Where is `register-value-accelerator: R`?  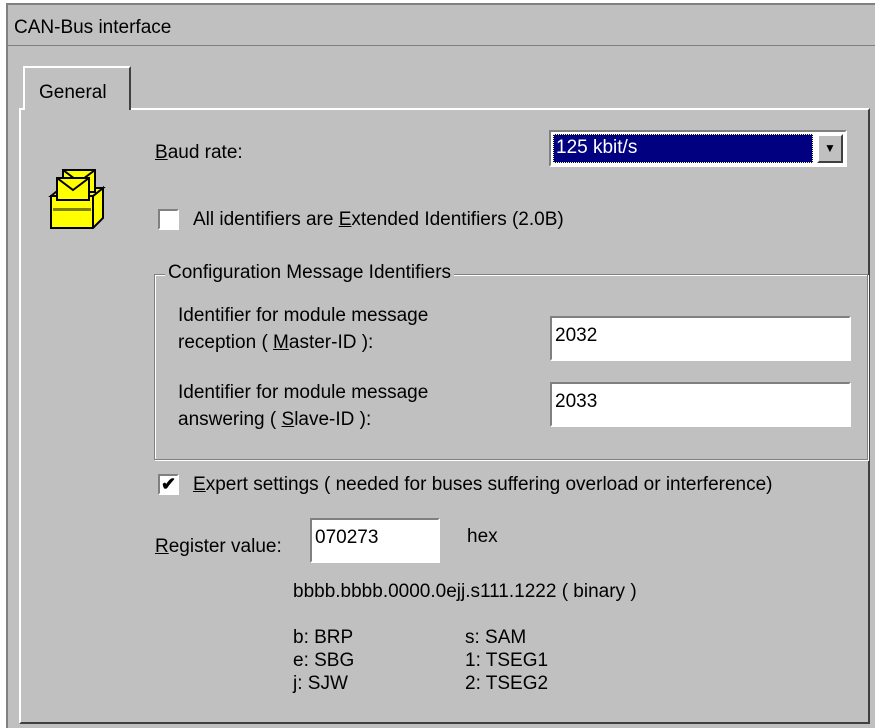 register-value-accelerator: R is located at coordinates (162, 546).